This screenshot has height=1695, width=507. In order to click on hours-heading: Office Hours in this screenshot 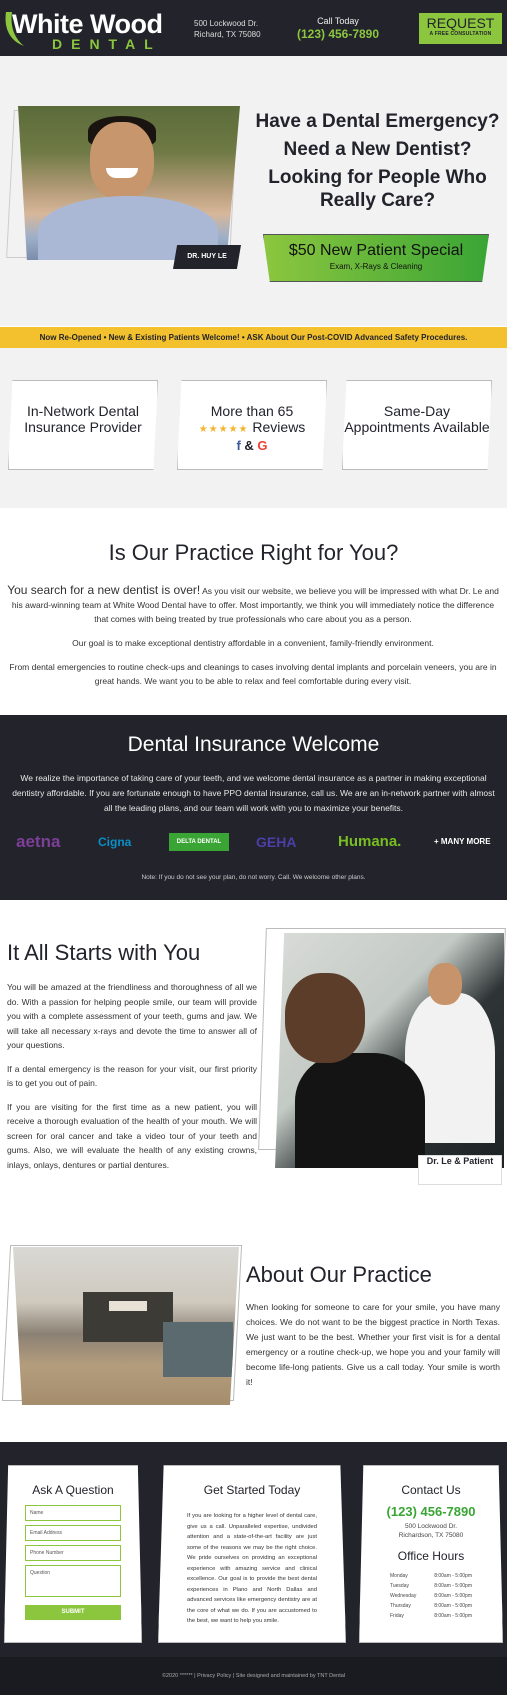, I will do `click(431, 1556)`.